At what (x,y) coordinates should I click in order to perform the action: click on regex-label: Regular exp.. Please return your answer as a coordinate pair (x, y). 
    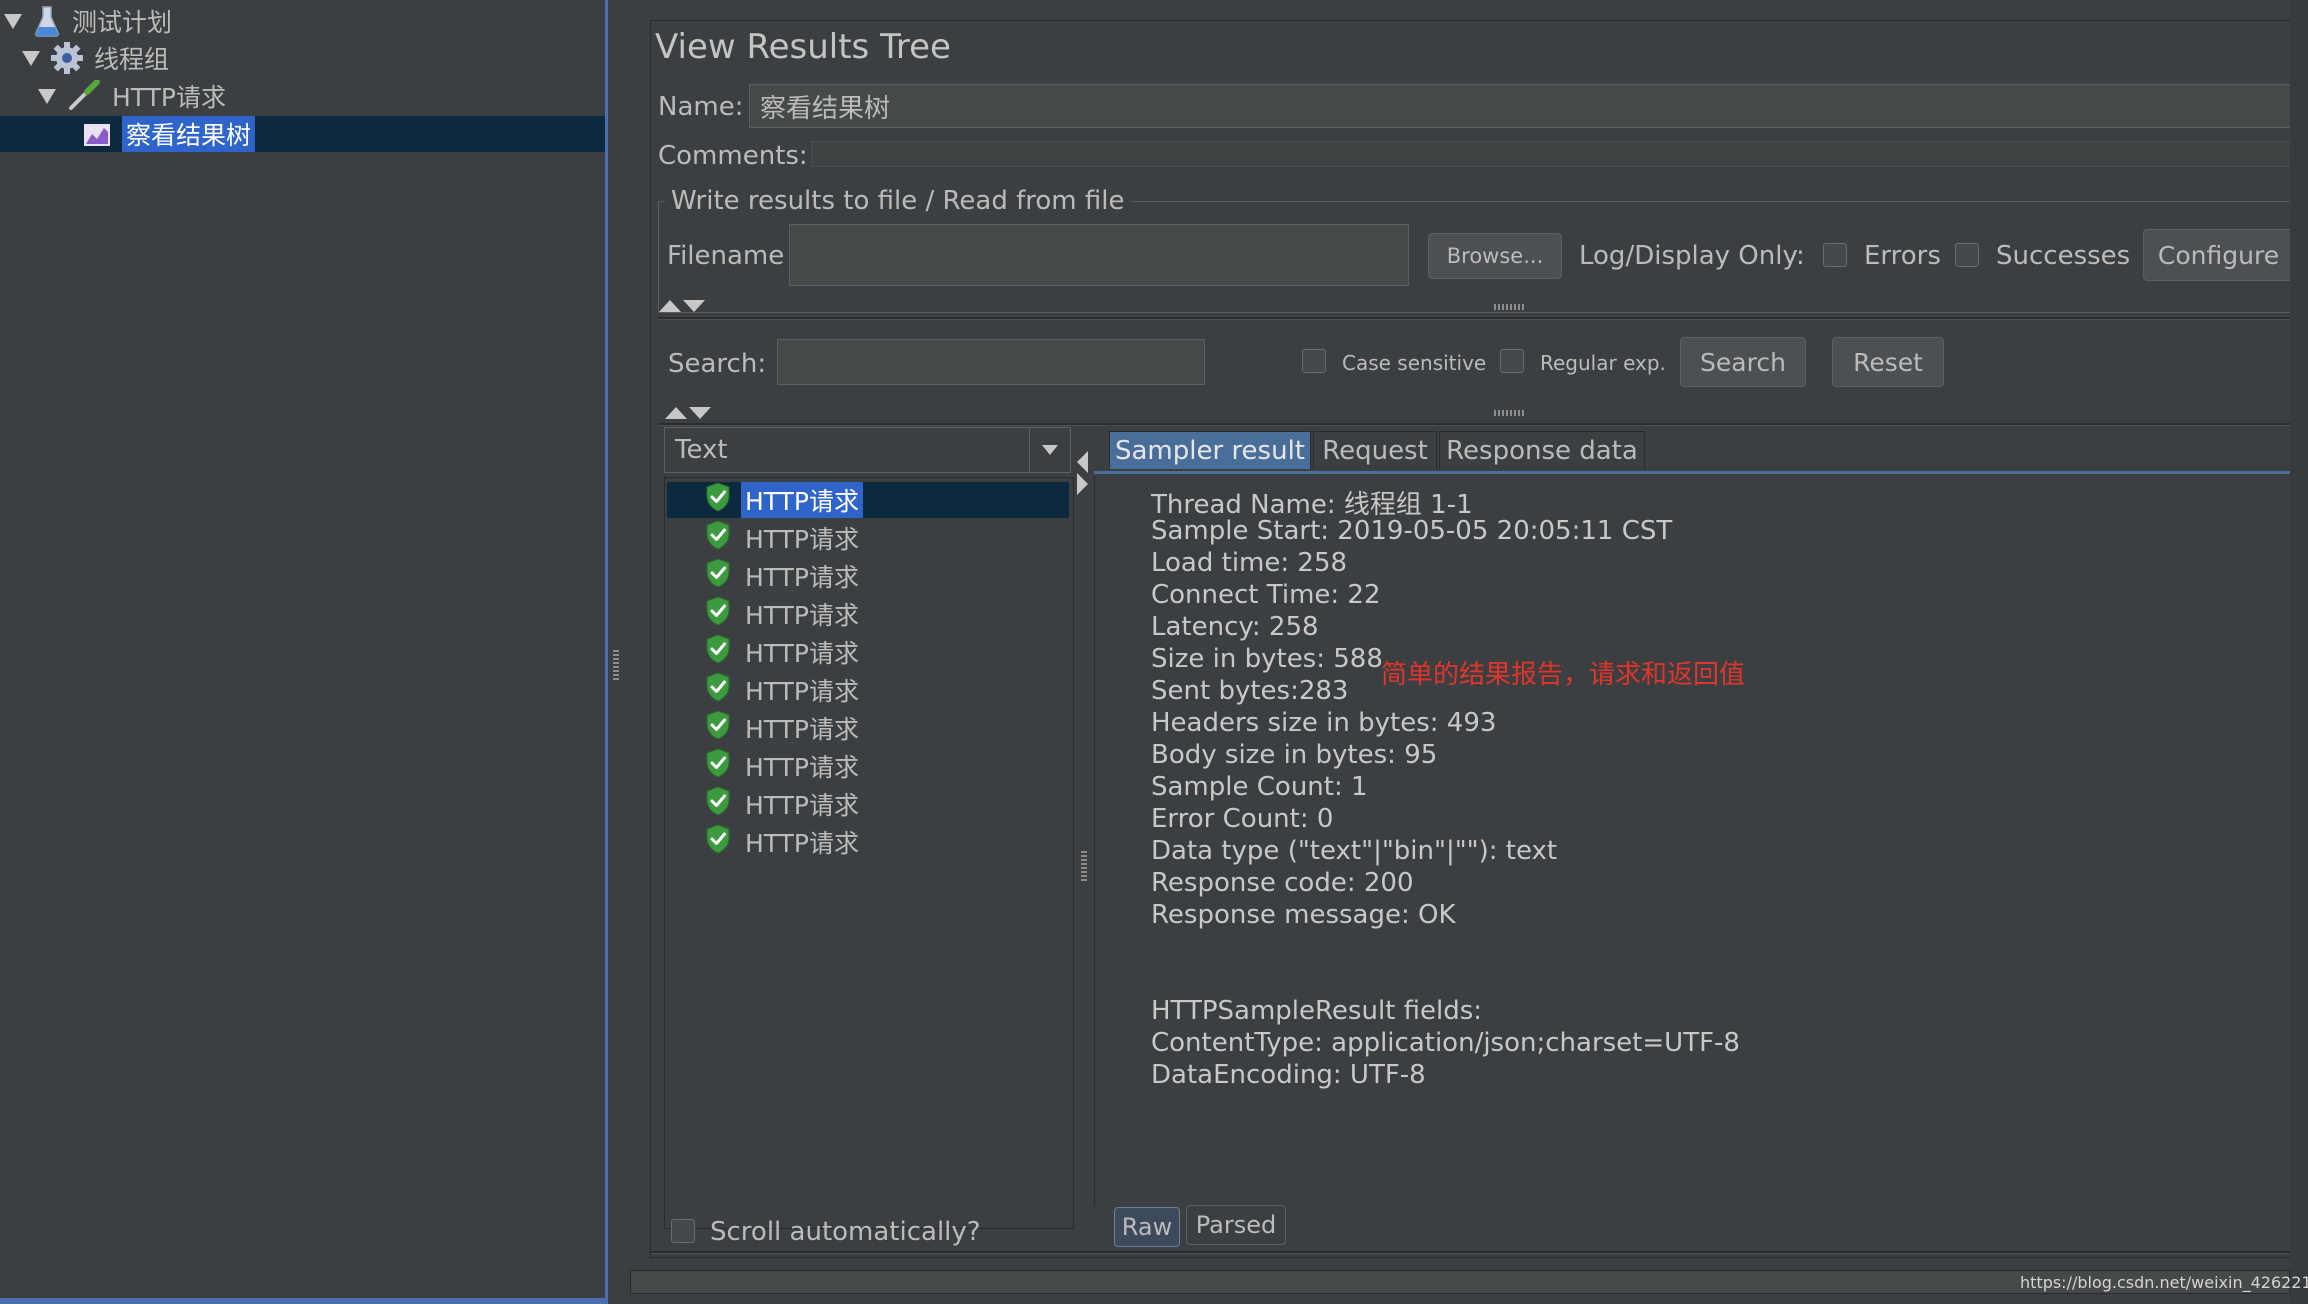
    Looking at the image, I should click on (1603, 363).